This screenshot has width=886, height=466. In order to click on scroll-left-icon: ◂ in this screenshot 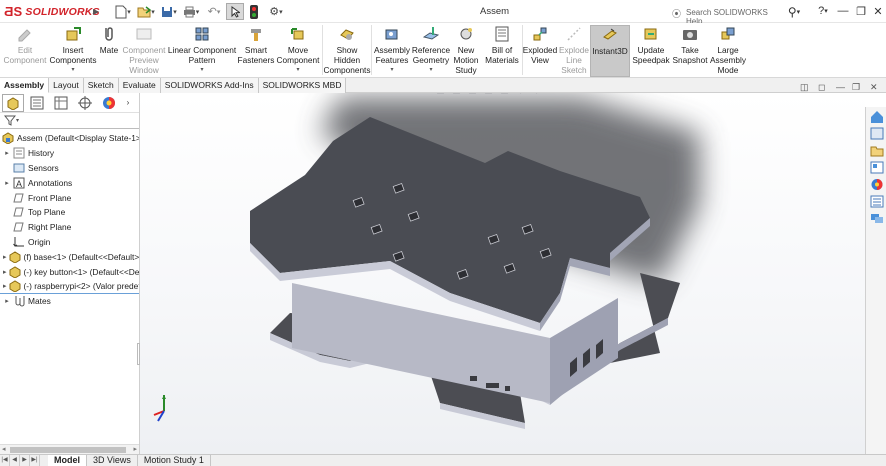, I will do `click(4, 449)`.